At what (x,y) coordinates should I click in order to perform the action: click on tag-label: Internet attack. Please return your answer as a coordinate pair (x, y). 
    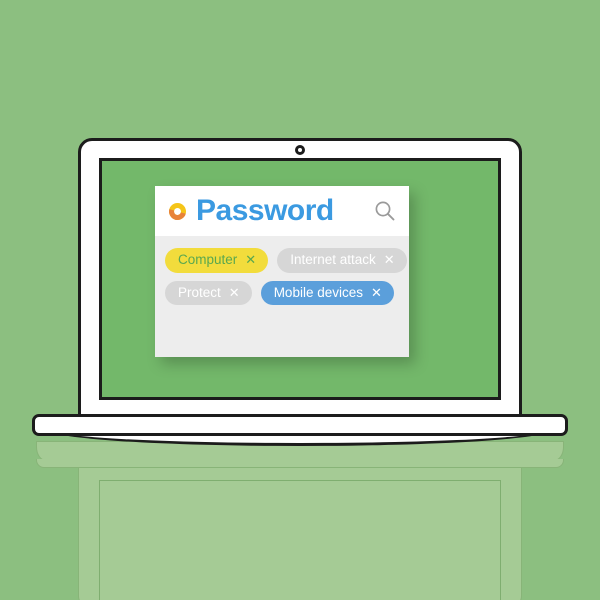
    Looking at the image, I should click on (333, 259).